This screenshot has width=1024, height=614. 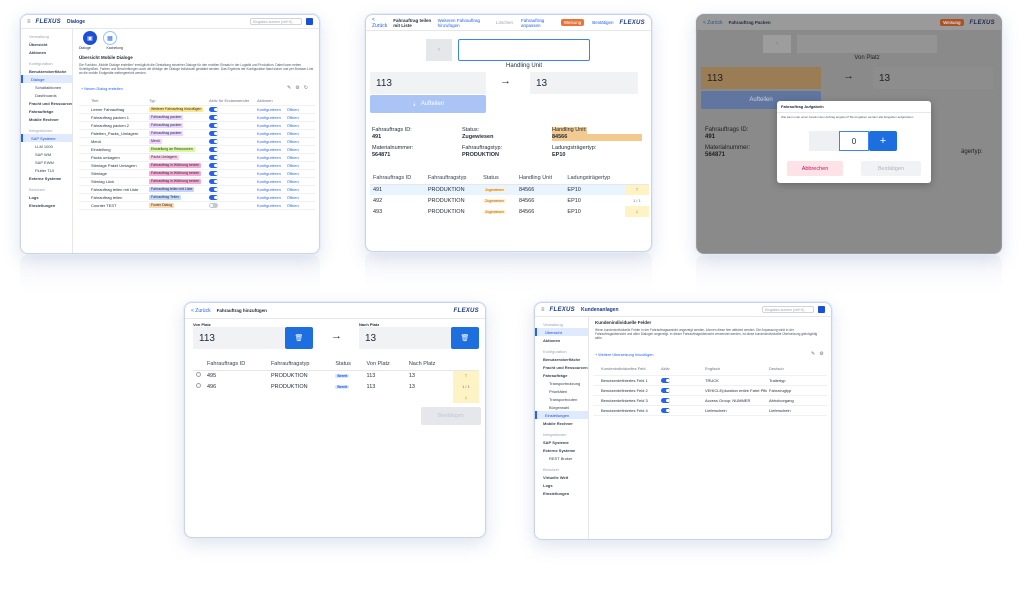 What do you see at coordinates (46, 87) in the screenshot?
I see `sidebar-item: Schaltaktionen` at bounding box center [46, 87].